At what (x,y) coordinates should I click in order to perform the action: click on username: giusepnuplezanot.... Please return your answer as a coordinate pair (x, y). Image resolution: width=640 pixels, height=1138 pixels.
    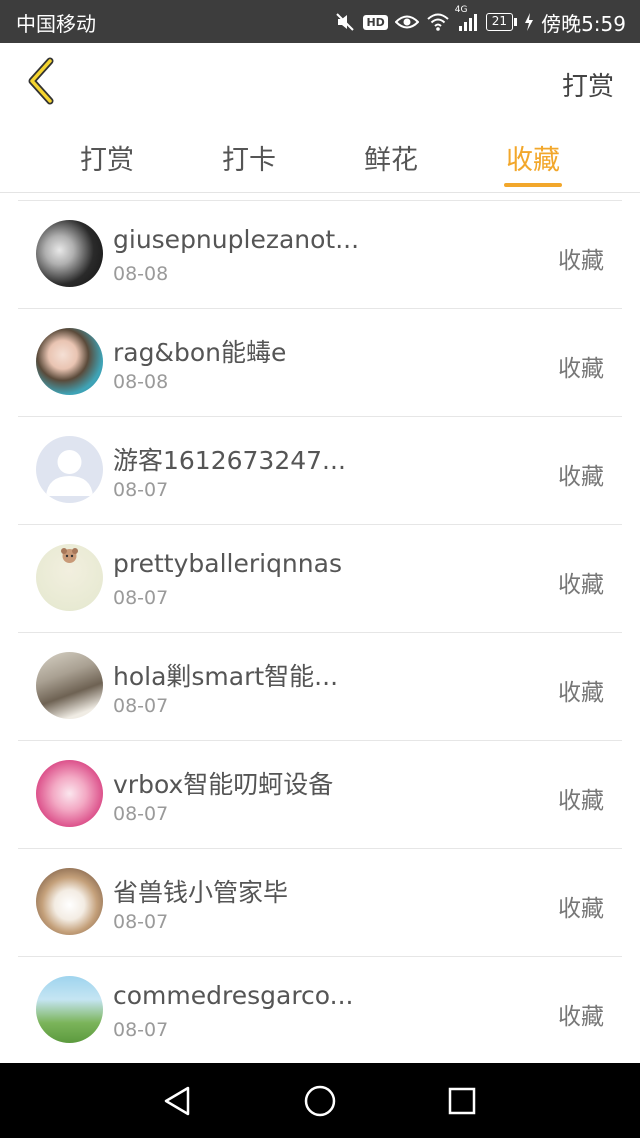
    Looking at the image, I should click on (236, 239).